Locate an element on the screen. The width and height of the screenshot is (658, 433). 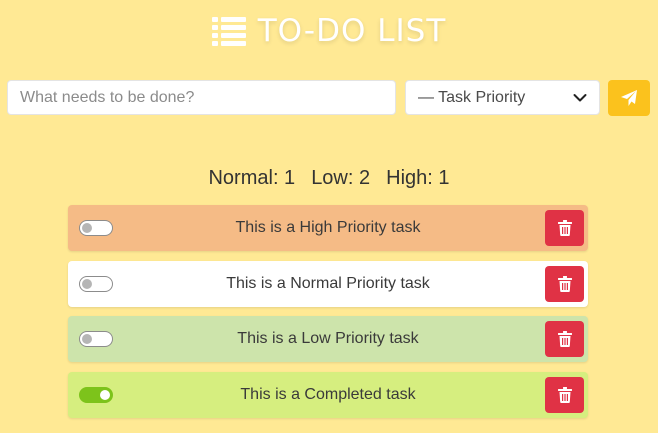
task-input is located at coordinates (201, 97).